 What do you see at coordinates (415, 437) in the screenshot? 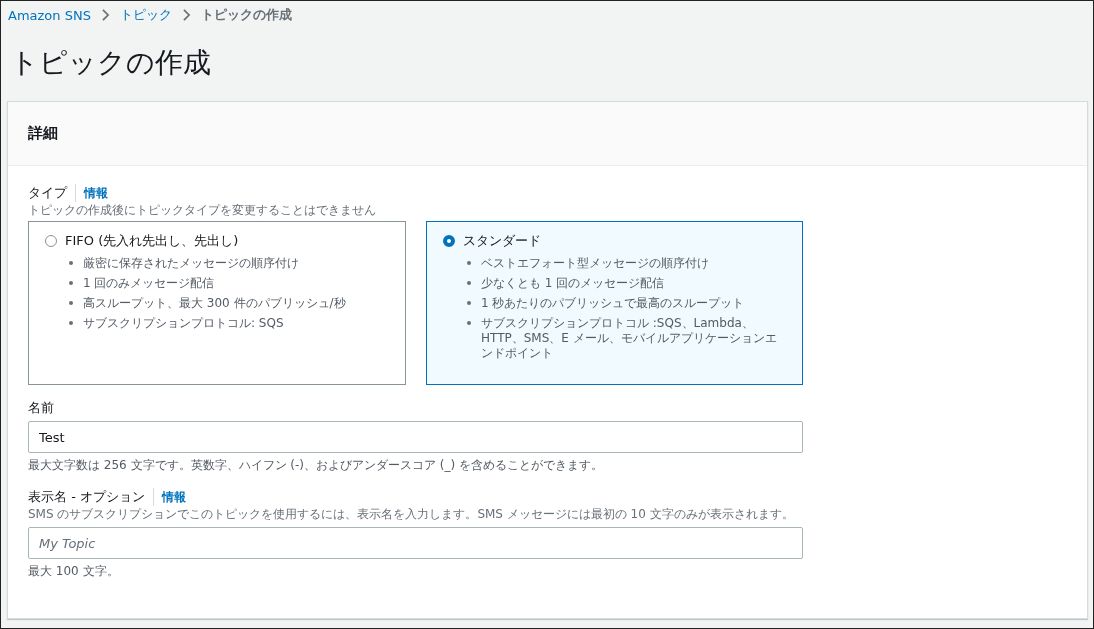
I see `name-input: Test` at bounding box center [415, 437].